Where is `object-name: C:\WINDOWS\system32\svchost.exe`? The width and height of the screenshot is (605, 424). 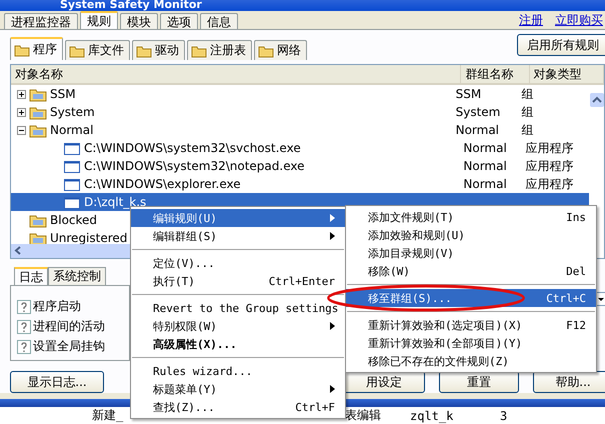
object-name: C:\WINDOWS\system32\svchost.exe is located at coordinates (192, 148).